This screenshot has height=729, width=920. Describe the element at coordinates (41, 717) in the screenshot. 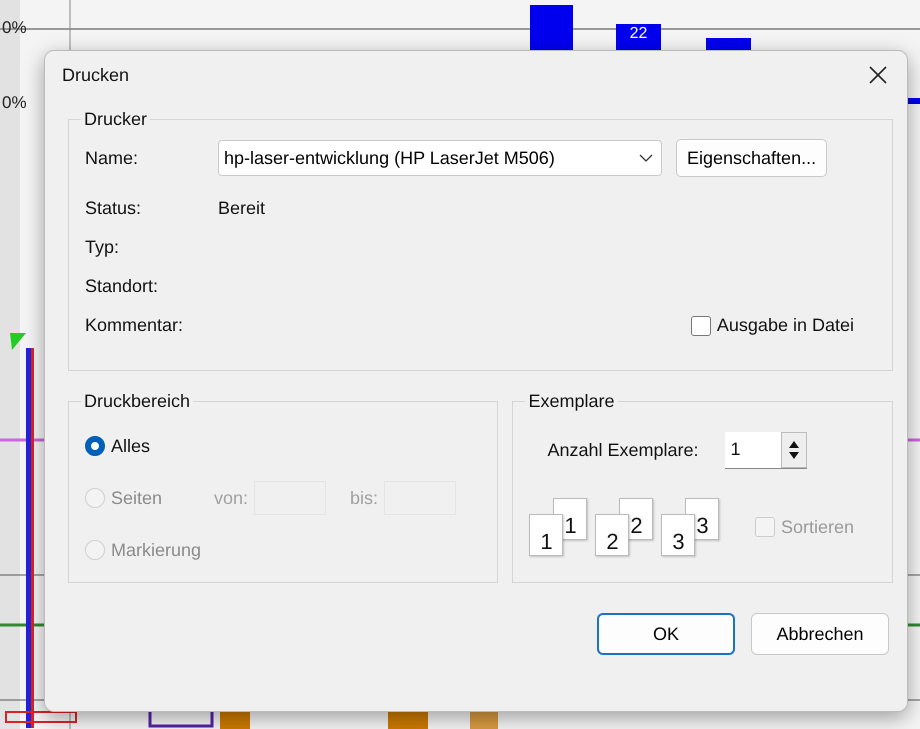

I see `outlined-bar` at that location.